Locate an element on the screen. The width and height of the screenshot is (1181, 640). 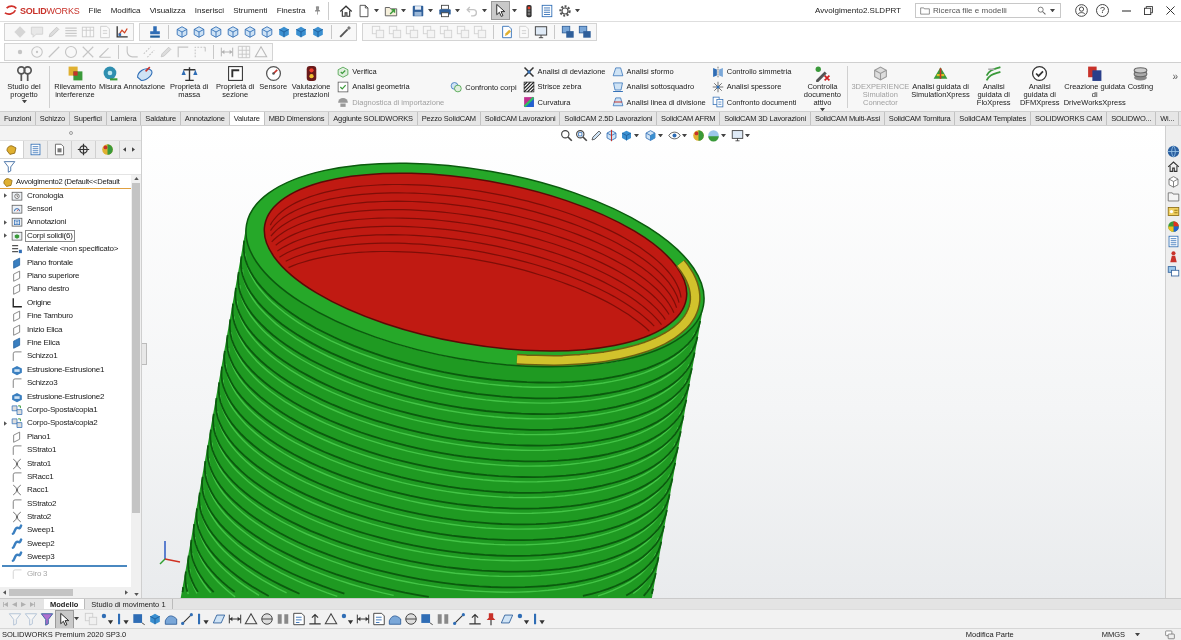
tree-item: Racc1 is located at coordinates (38, 490).